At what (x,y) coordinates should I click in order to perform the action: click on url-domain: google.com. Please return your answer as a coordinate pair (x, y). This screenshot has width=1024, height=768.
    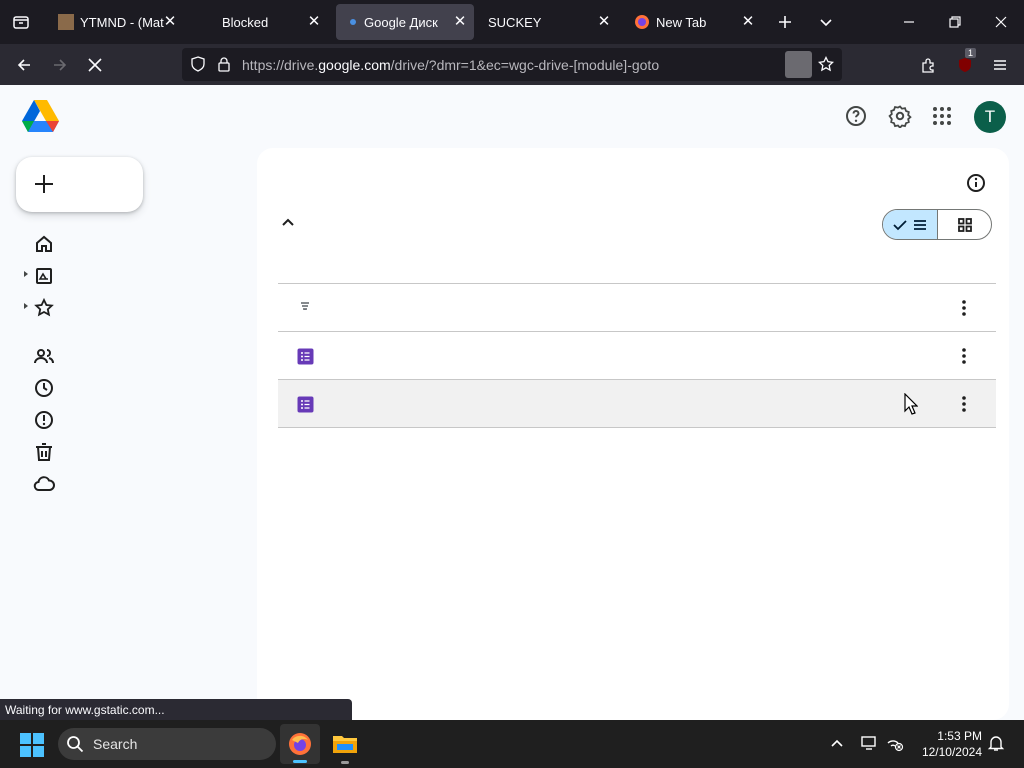
    Looking at the image, I should click on (354, 65).